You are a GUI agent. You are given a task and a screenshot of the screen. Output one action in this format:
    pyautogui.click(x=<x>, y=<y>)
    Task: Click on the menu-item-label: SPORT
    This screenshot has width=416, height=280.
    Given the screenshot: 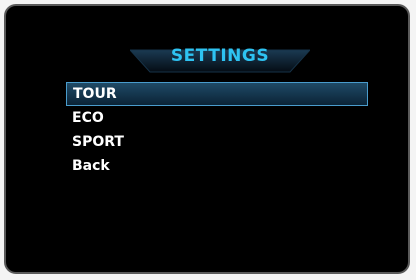 What is the action you would take?
    pyautogui.click(x=98, y=142)
    